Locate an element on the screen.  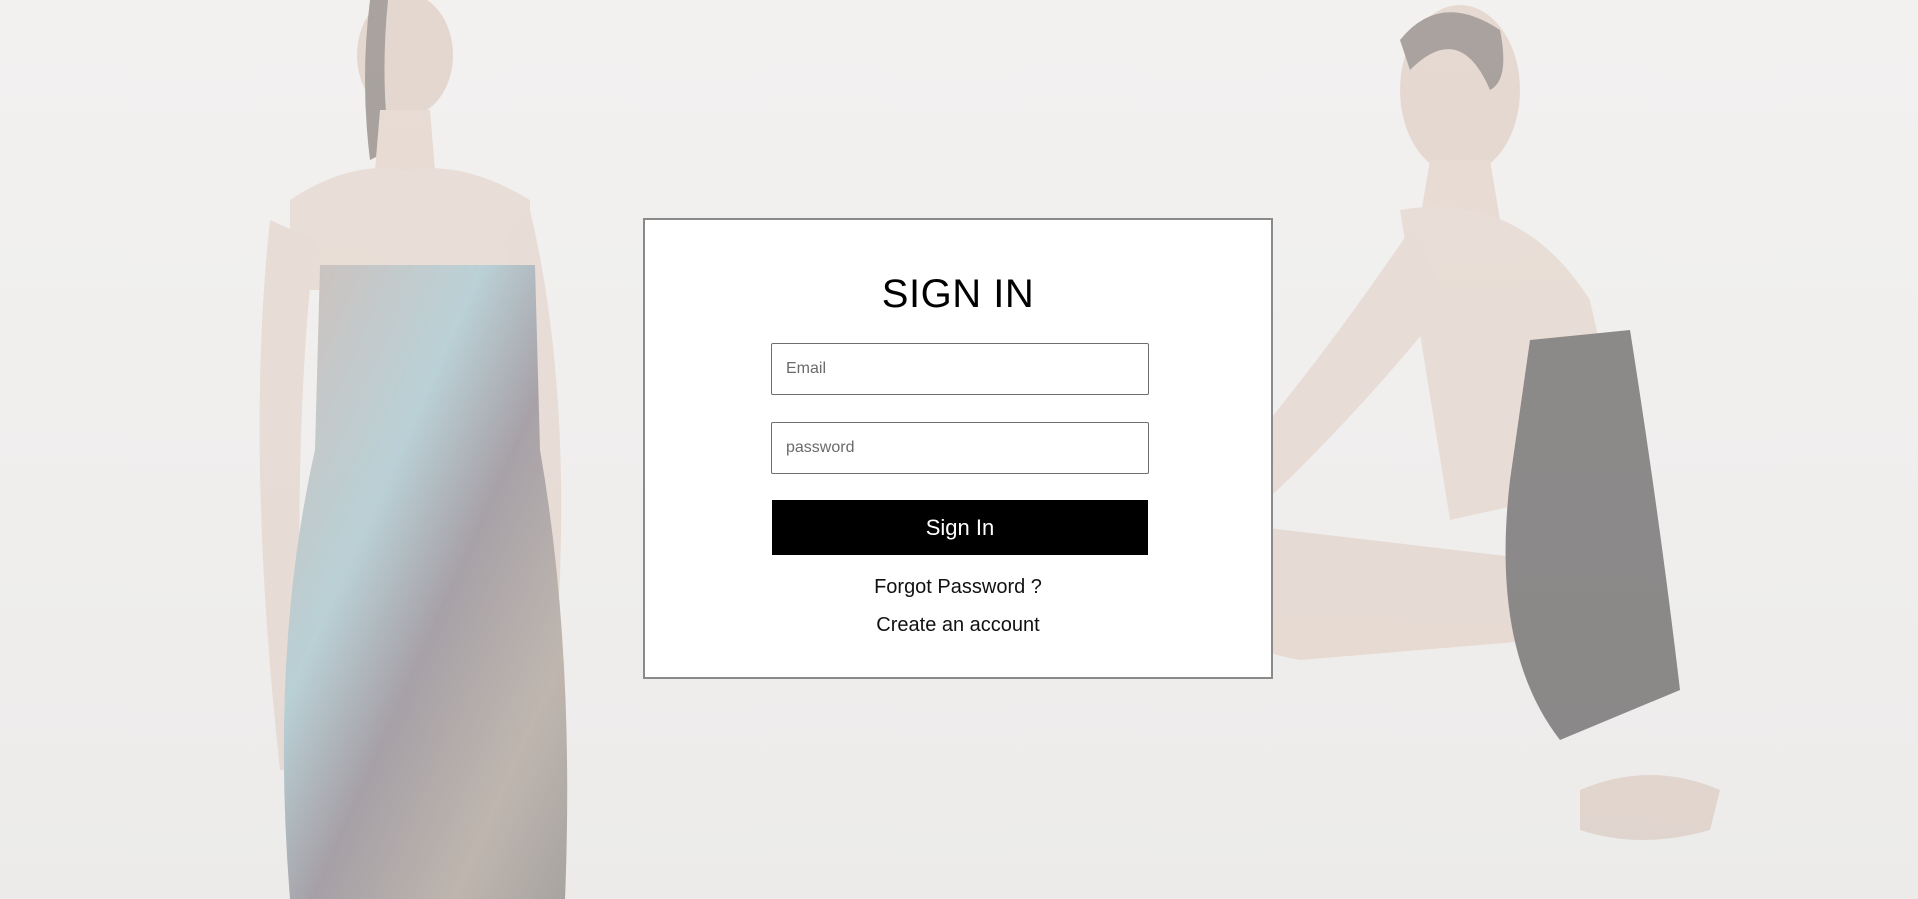
password-field is located at coordinates (960, 448).